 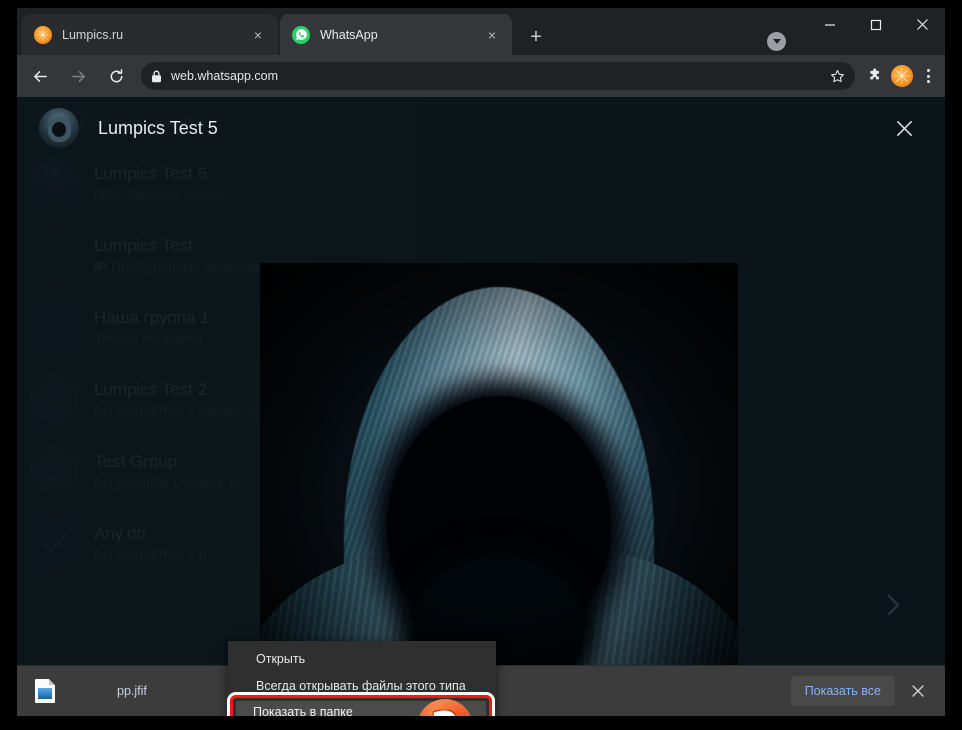 What do you see at coordinates (928, 76) in the screenshot?
I see `three-dot-menu-icon` at bounding box center [928, 76].